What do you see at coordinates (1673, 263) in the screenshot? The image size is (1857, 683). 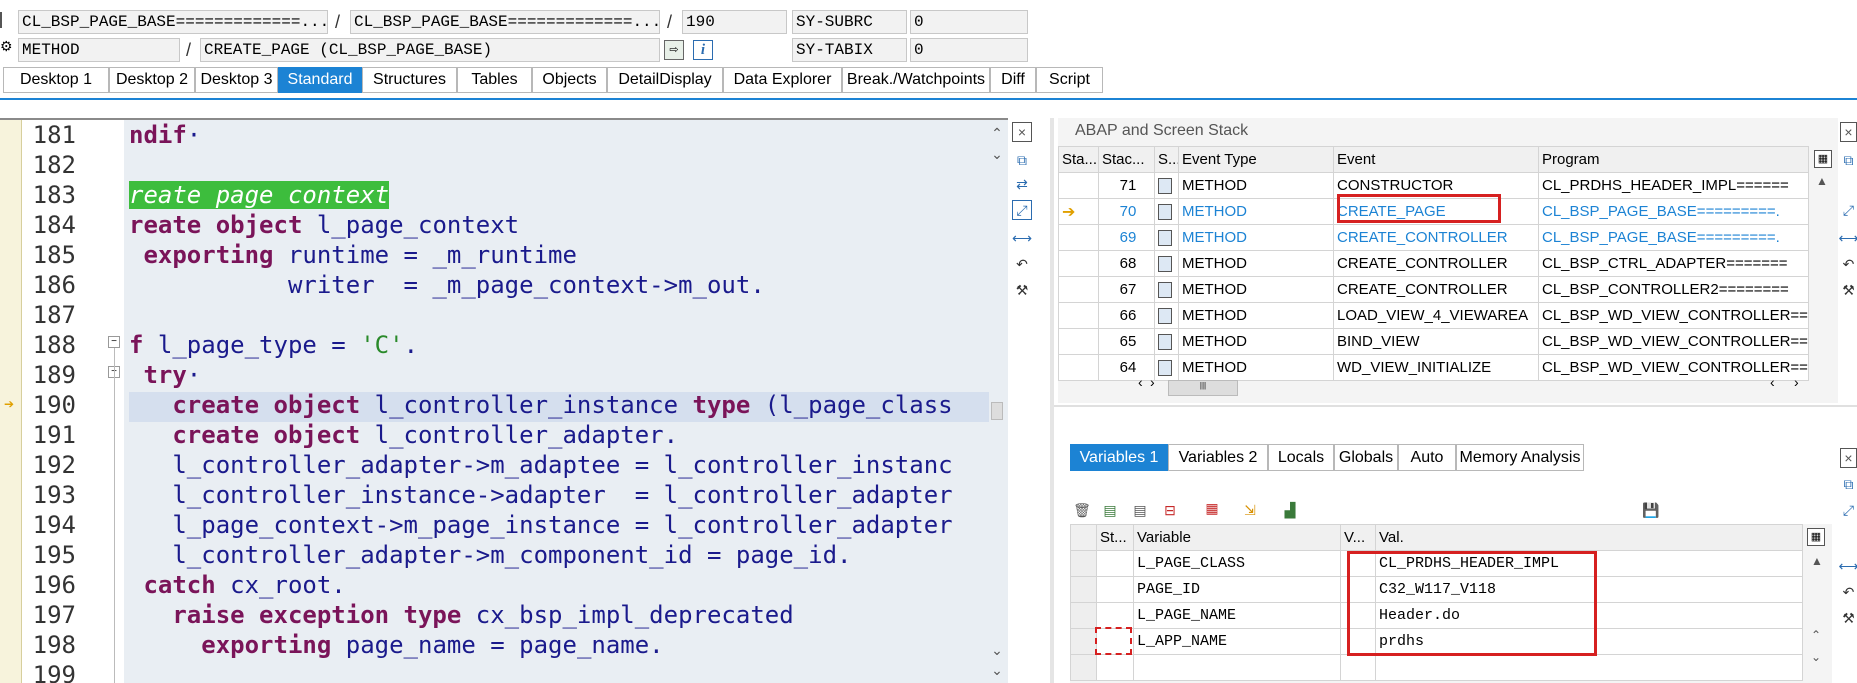 I see `table-cell: CL_BSP_CTRL_ADAPTER=======` at bounding box center [1673, 263].